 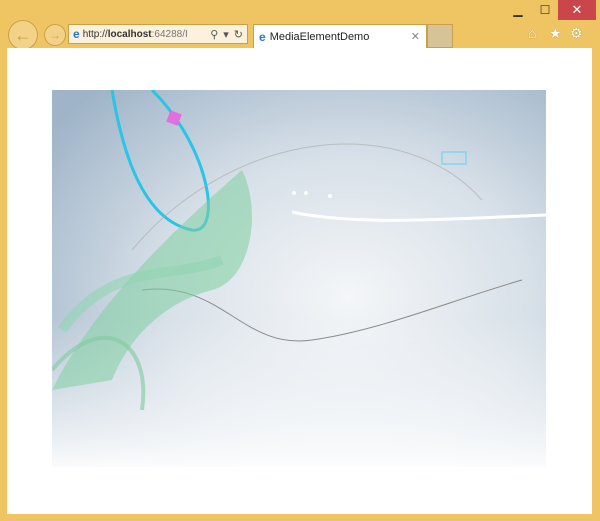 I want to click on tab-title: MediaElementDemo, so click(x=319, y=36).